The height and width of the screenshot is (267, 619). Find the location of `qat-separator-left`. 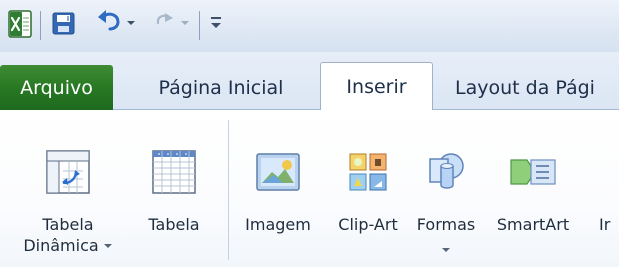

qat-separator-left is located at coordinates (40, 25).